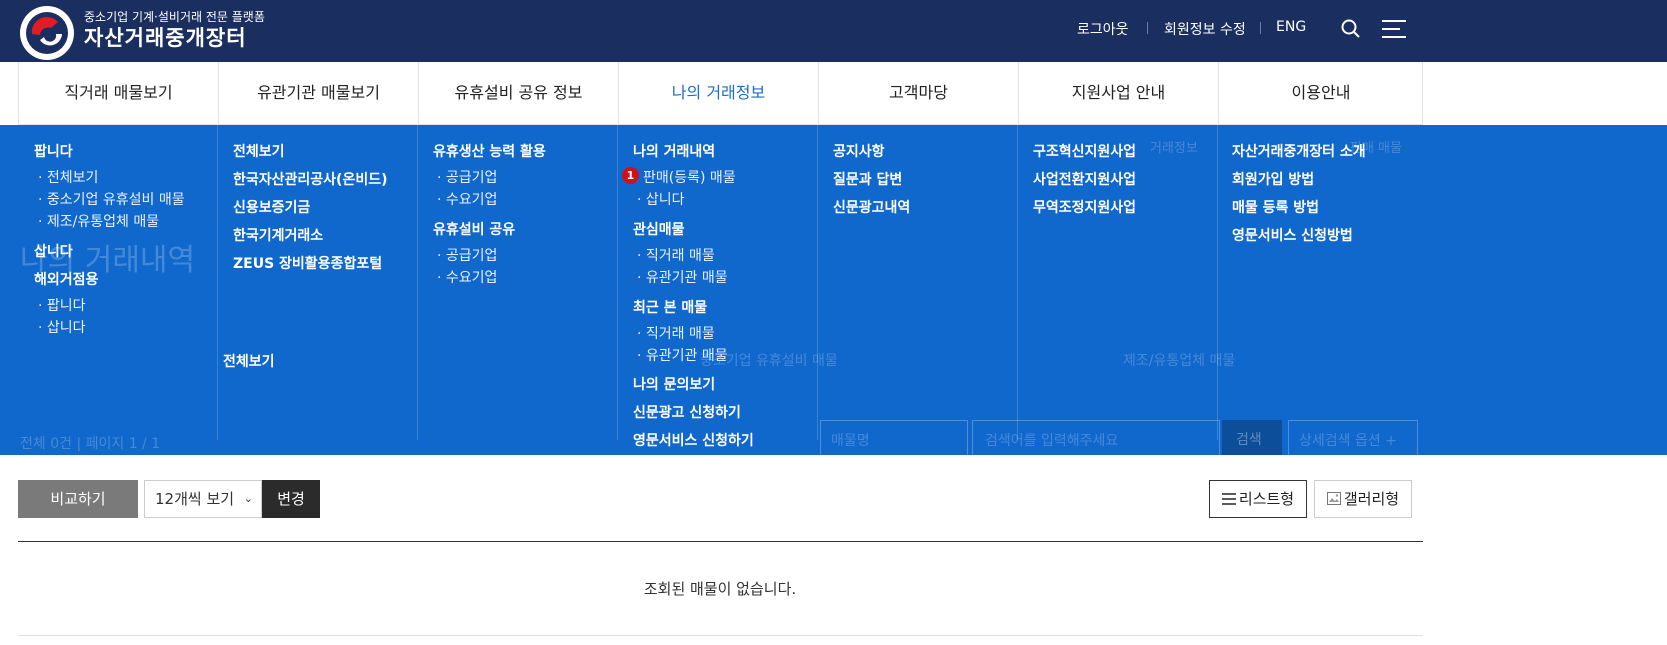  What do you see at coordinates (68, 177) in the screenshot?
I see `menu-sell-all: · 전체보기` at bounding box center [68, 177].